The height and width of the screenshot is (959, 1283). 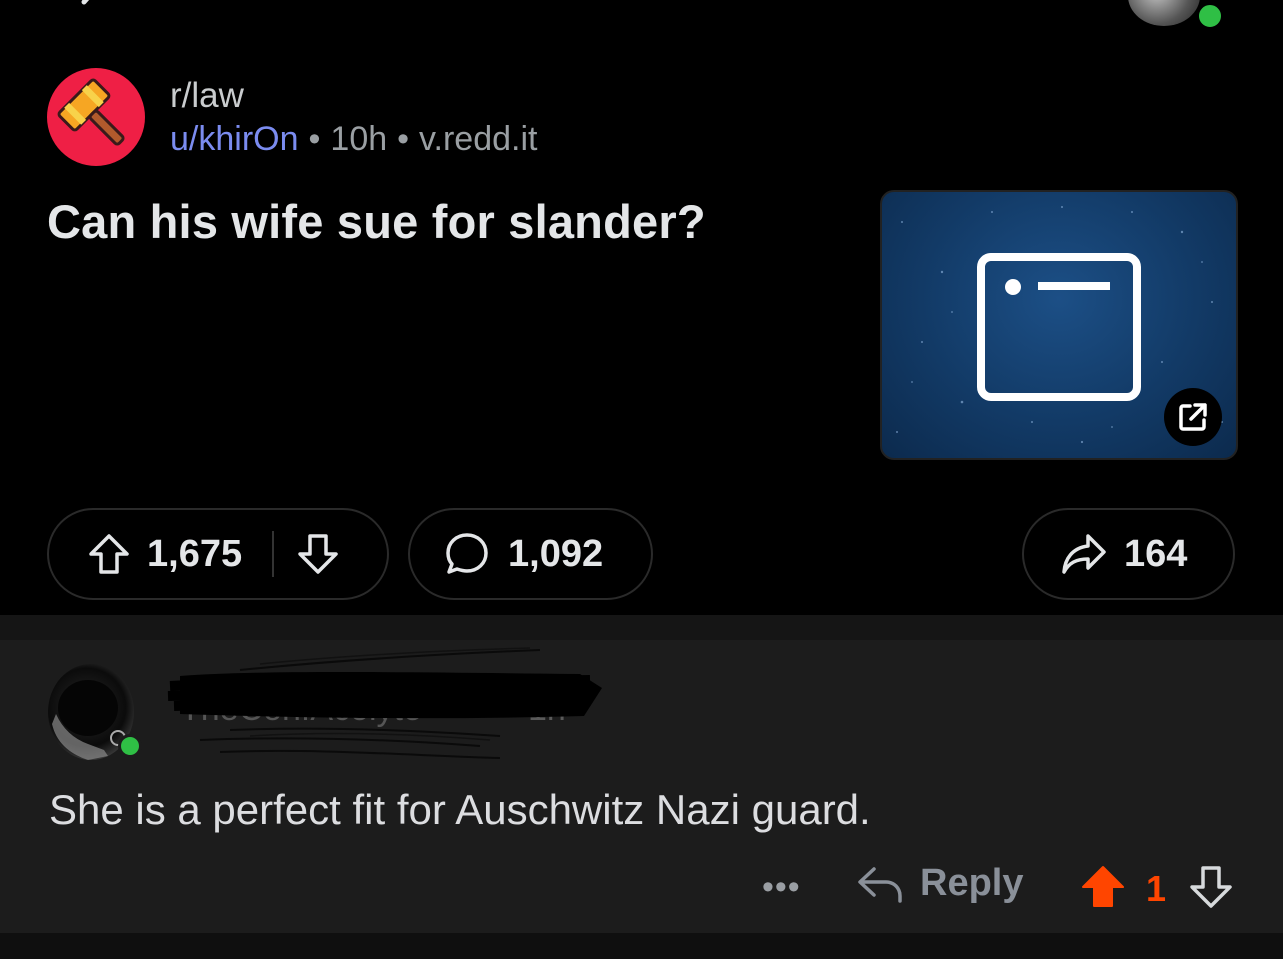 What do you see at coordinates (641, 946) in the screenshot?
I see `bottom-edge` at bounding box center [641, 946].